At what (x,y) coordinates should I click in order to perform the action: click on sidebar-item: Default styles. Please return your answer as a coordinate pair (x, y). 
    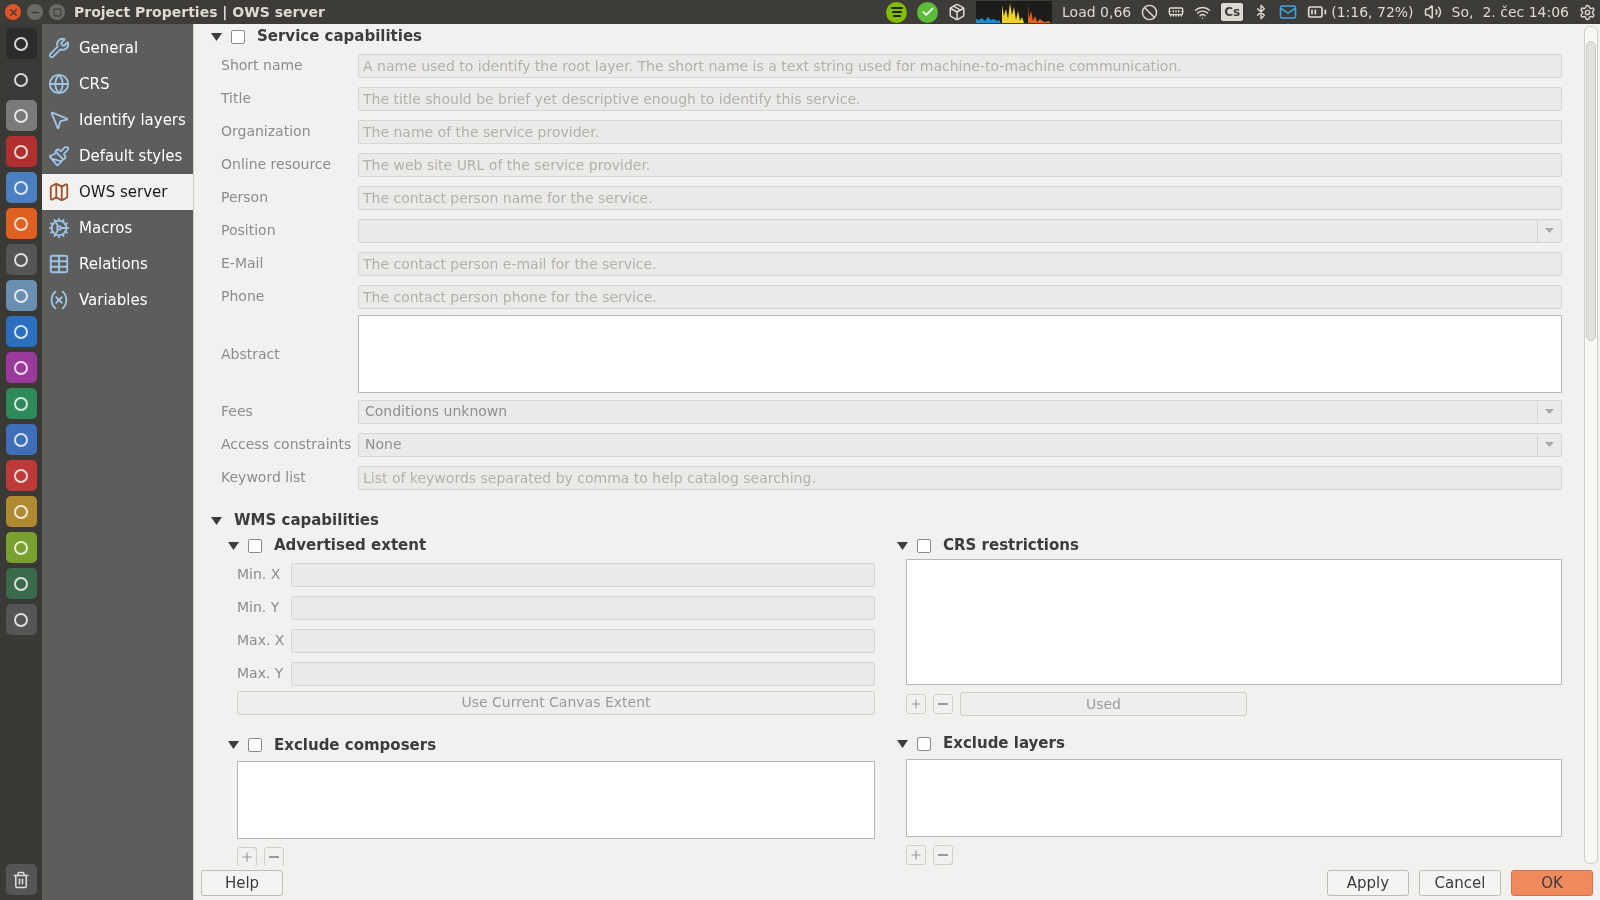
    Looking at the image, I should click on (117, 156).